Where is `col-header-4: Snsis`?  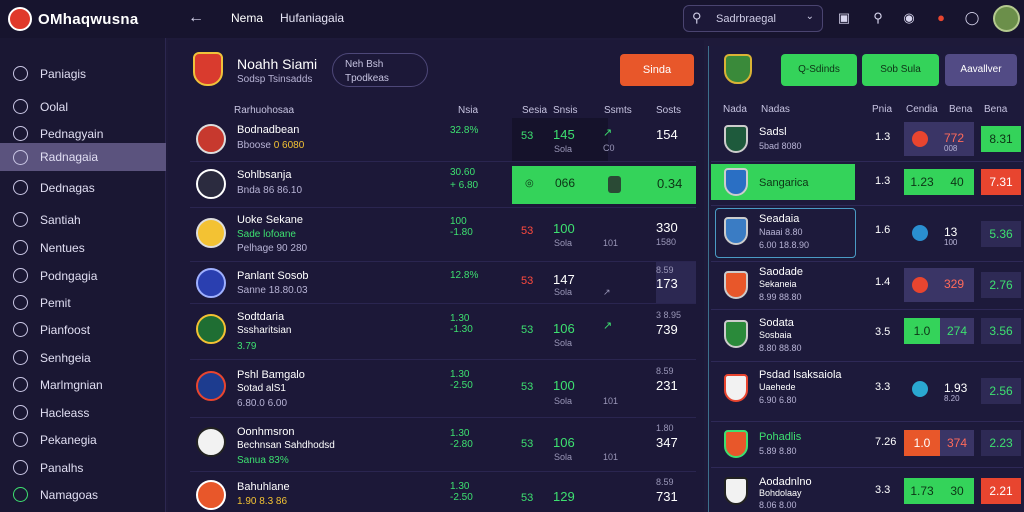 col-header-4: Snsis is located at coordinates (565, 110).